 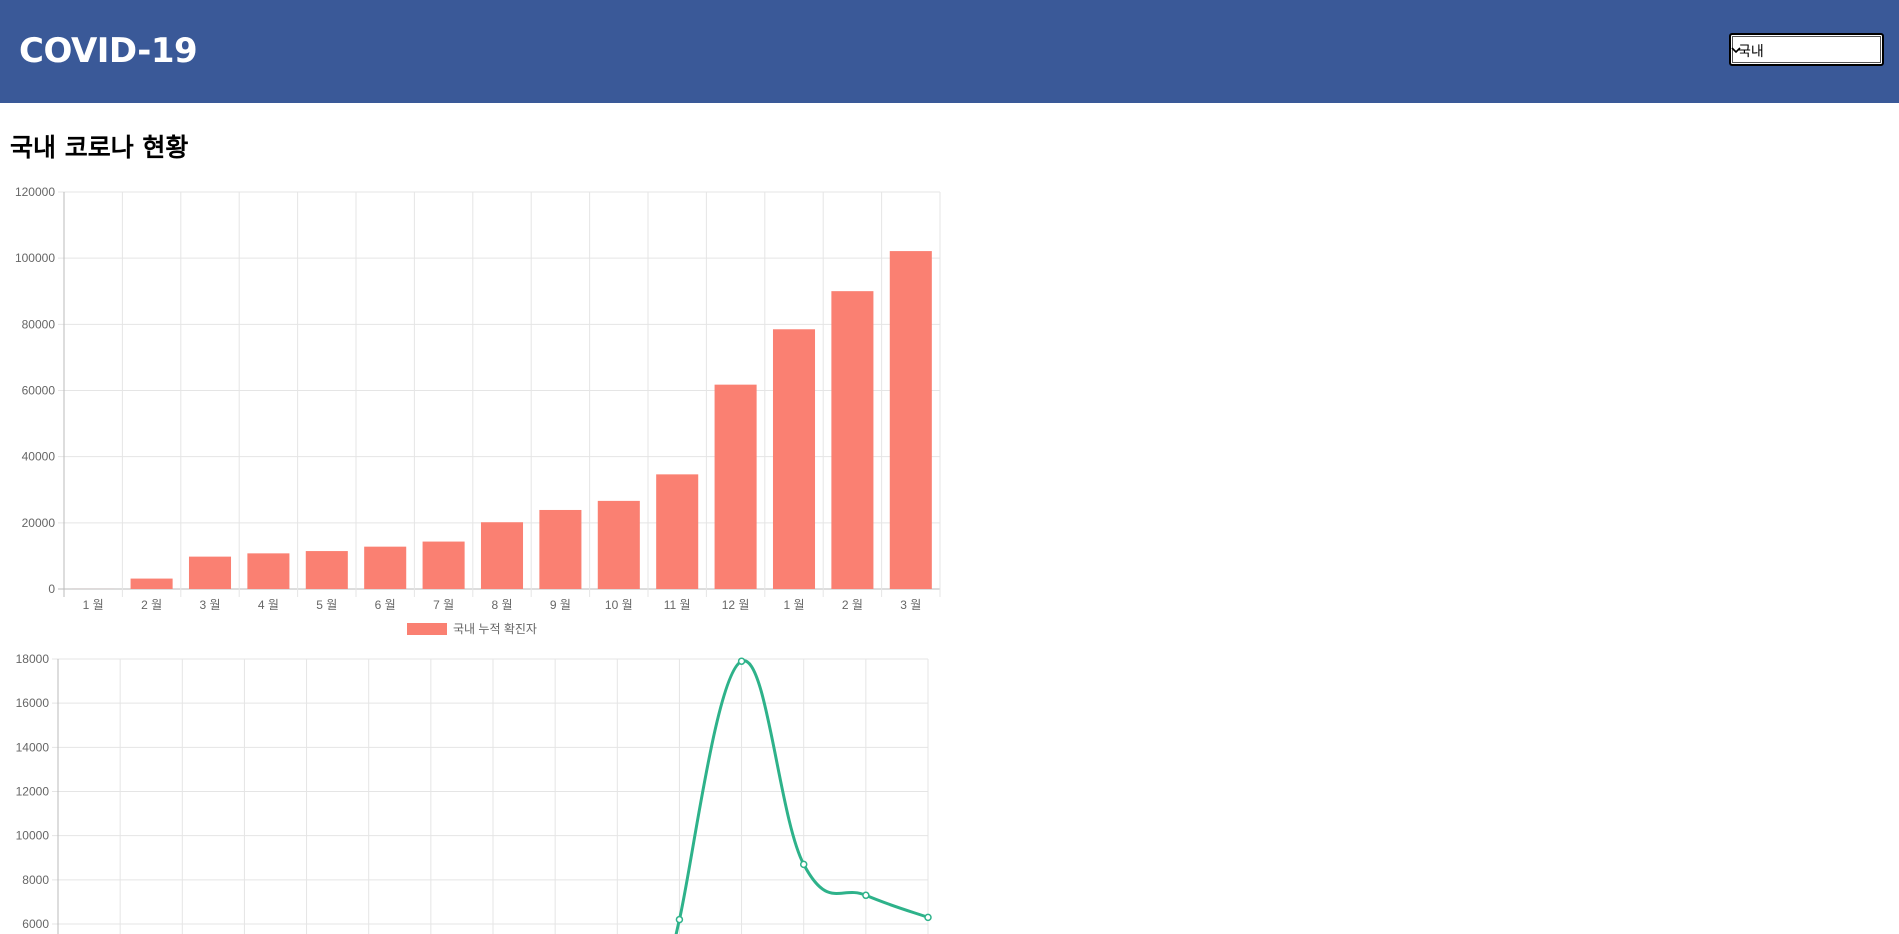 I want to click on y-tick-label: 40000, so click(x=39, y=457).